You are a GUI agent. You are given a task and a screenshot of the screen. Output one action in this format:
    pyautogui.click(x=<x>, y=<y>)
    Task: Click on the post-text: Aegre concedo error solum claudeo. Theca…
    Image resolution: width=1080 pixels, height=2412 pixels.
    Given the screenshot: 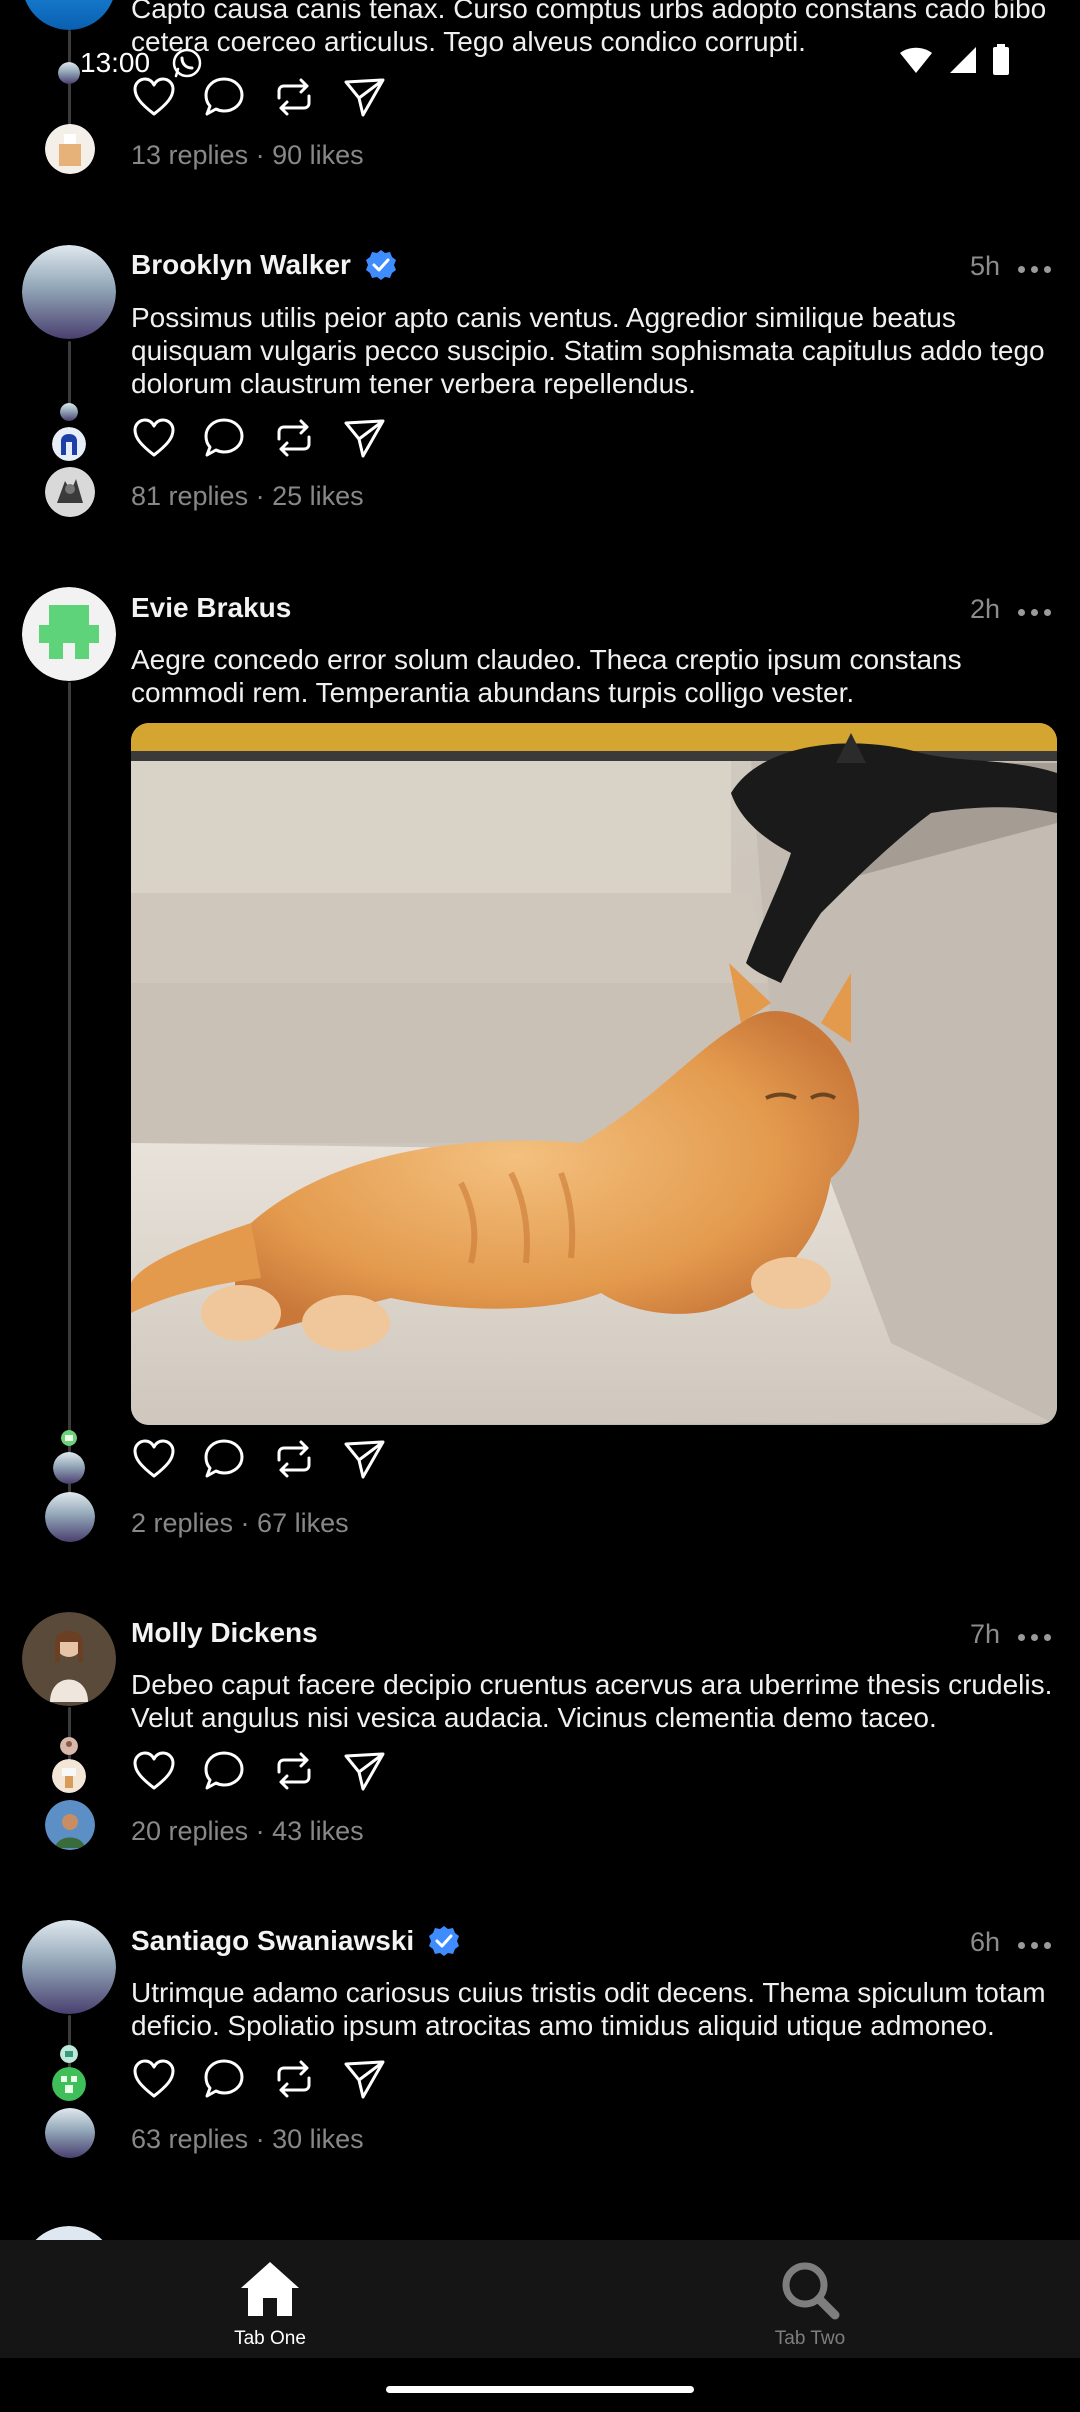 What is the action you would take?
    pyautogui.click(x=546, y=676)
    